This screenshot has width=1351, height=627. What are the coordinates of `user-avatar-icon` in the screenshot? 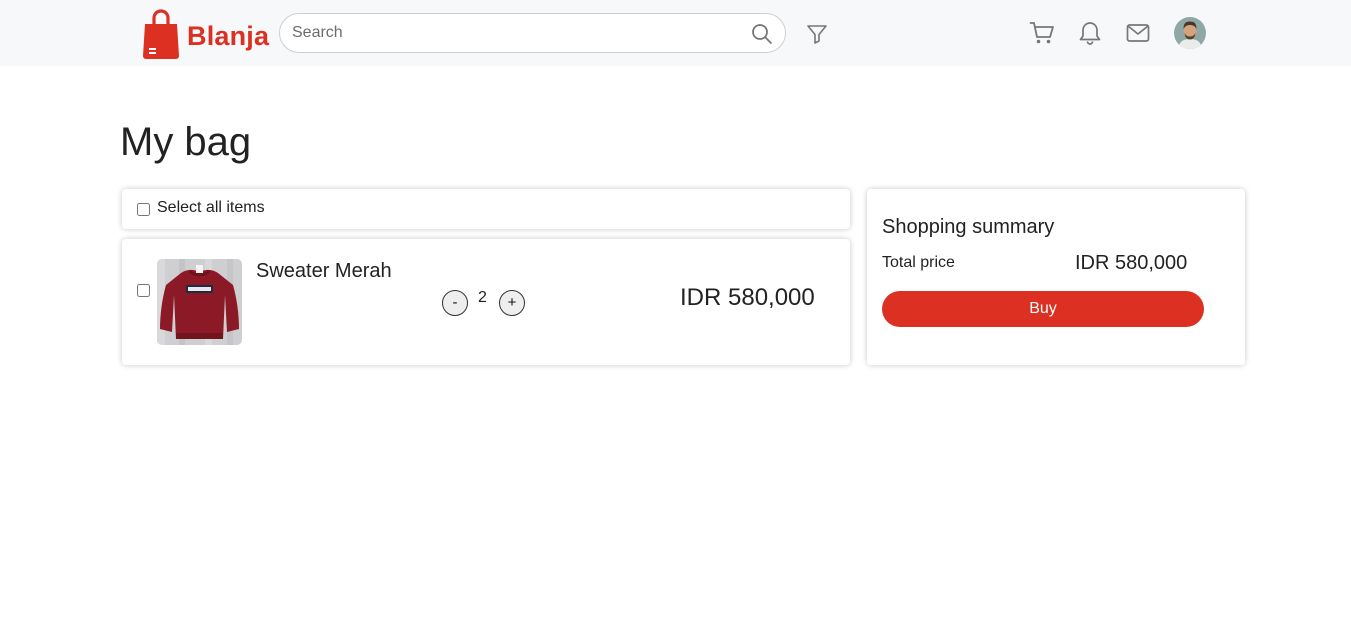 It's located at (1190, 33).